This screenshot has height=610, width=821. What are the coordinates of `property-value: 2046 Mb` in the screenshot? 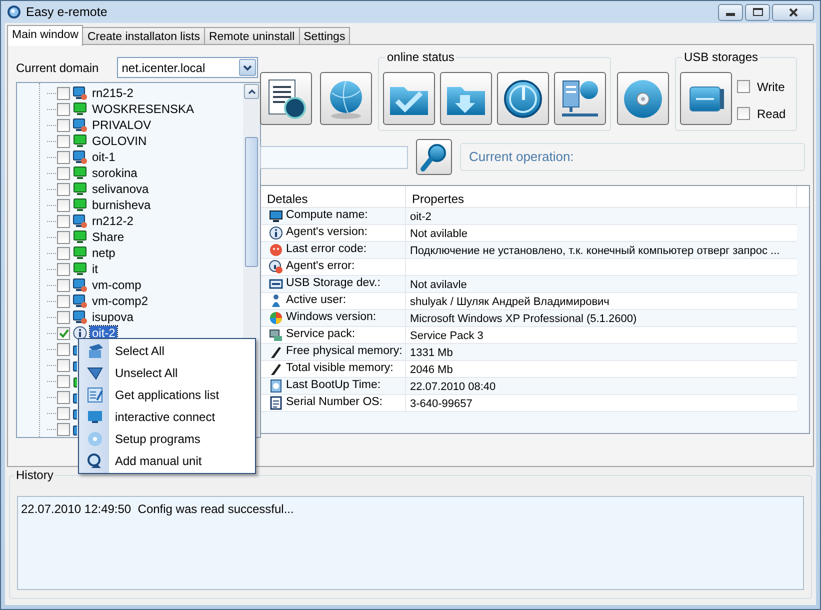 It's located at (431, 370).